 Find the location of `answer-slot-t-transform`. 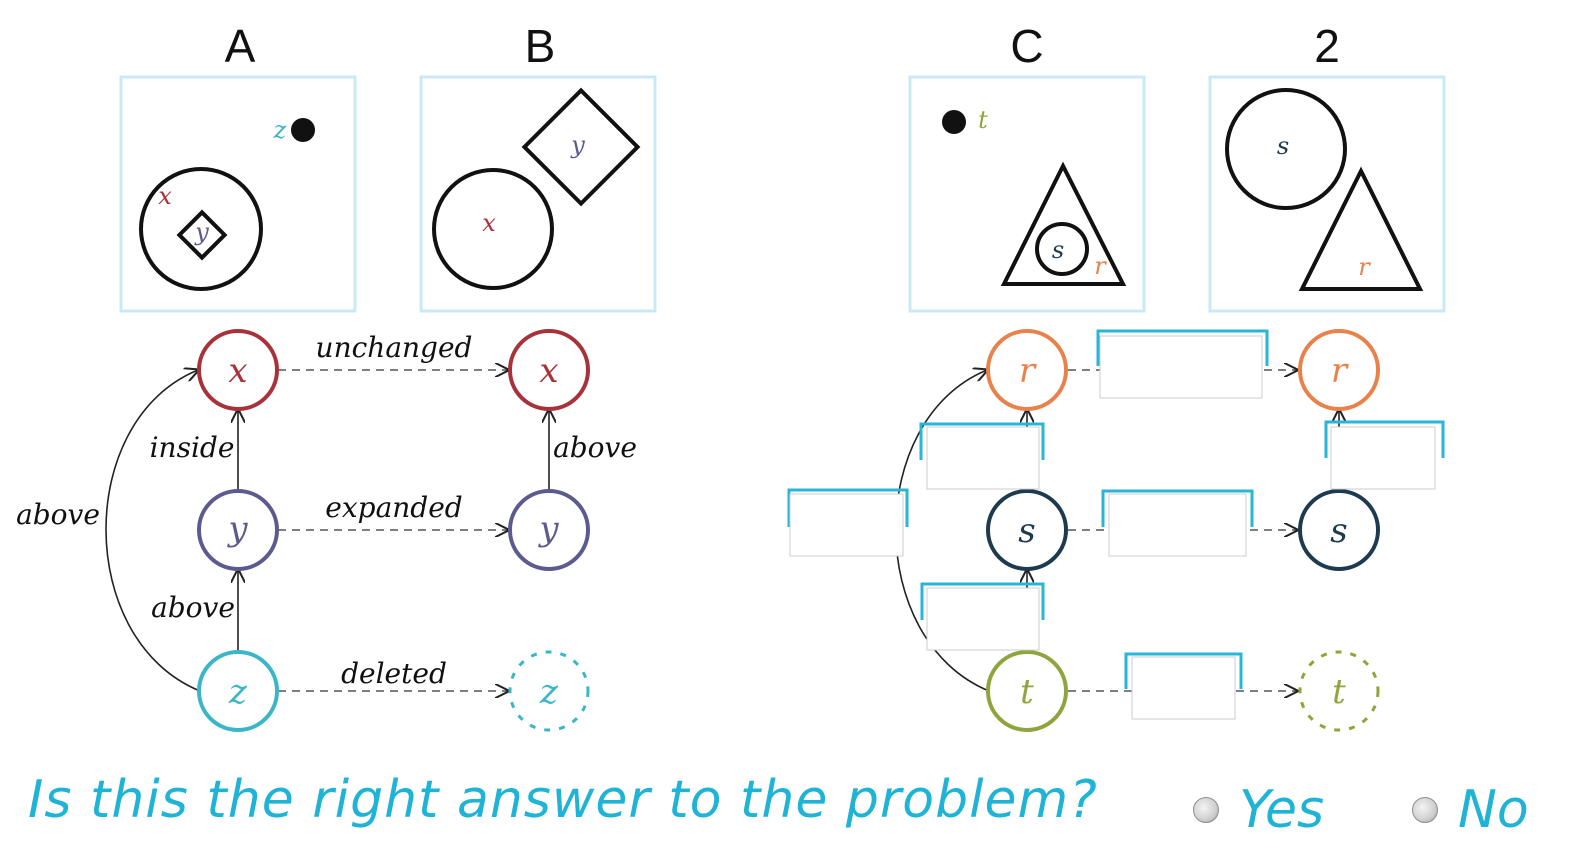

answer-slot-t-transform is located at coordinates (1183, 686).